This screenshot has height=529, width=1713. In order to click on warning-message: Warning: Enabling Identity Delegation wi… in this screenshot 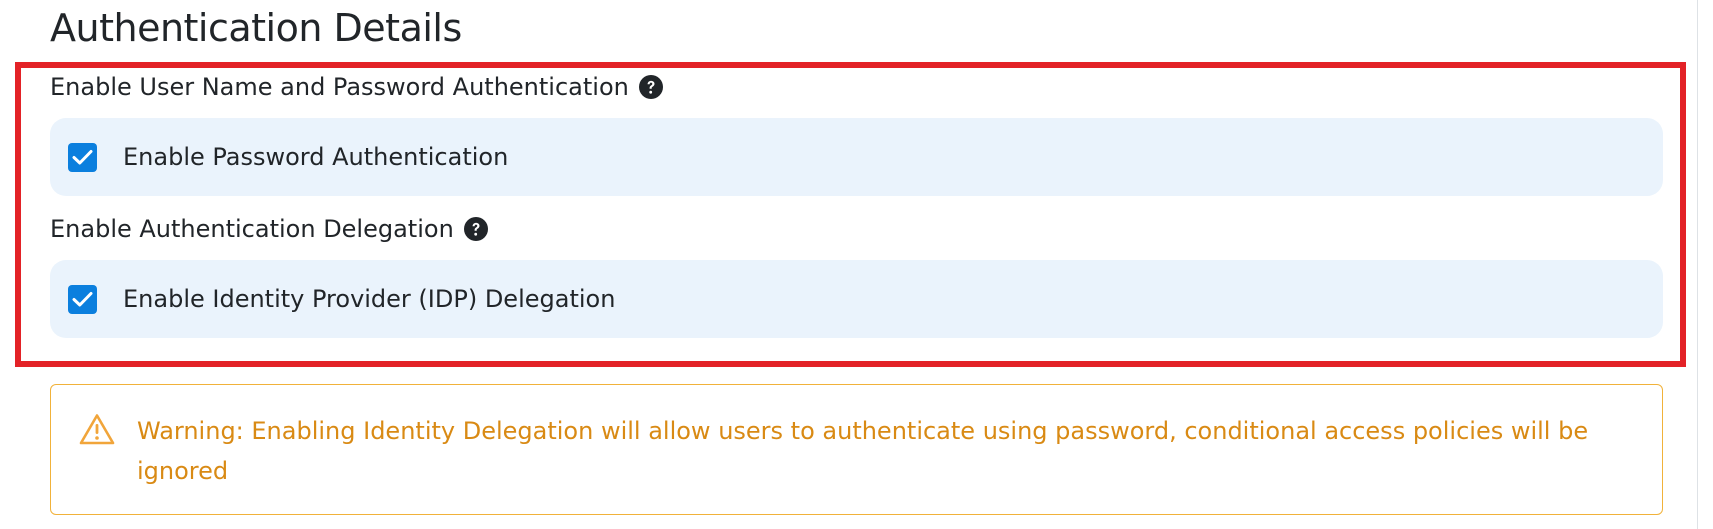, I will do `click(863, 451)`.